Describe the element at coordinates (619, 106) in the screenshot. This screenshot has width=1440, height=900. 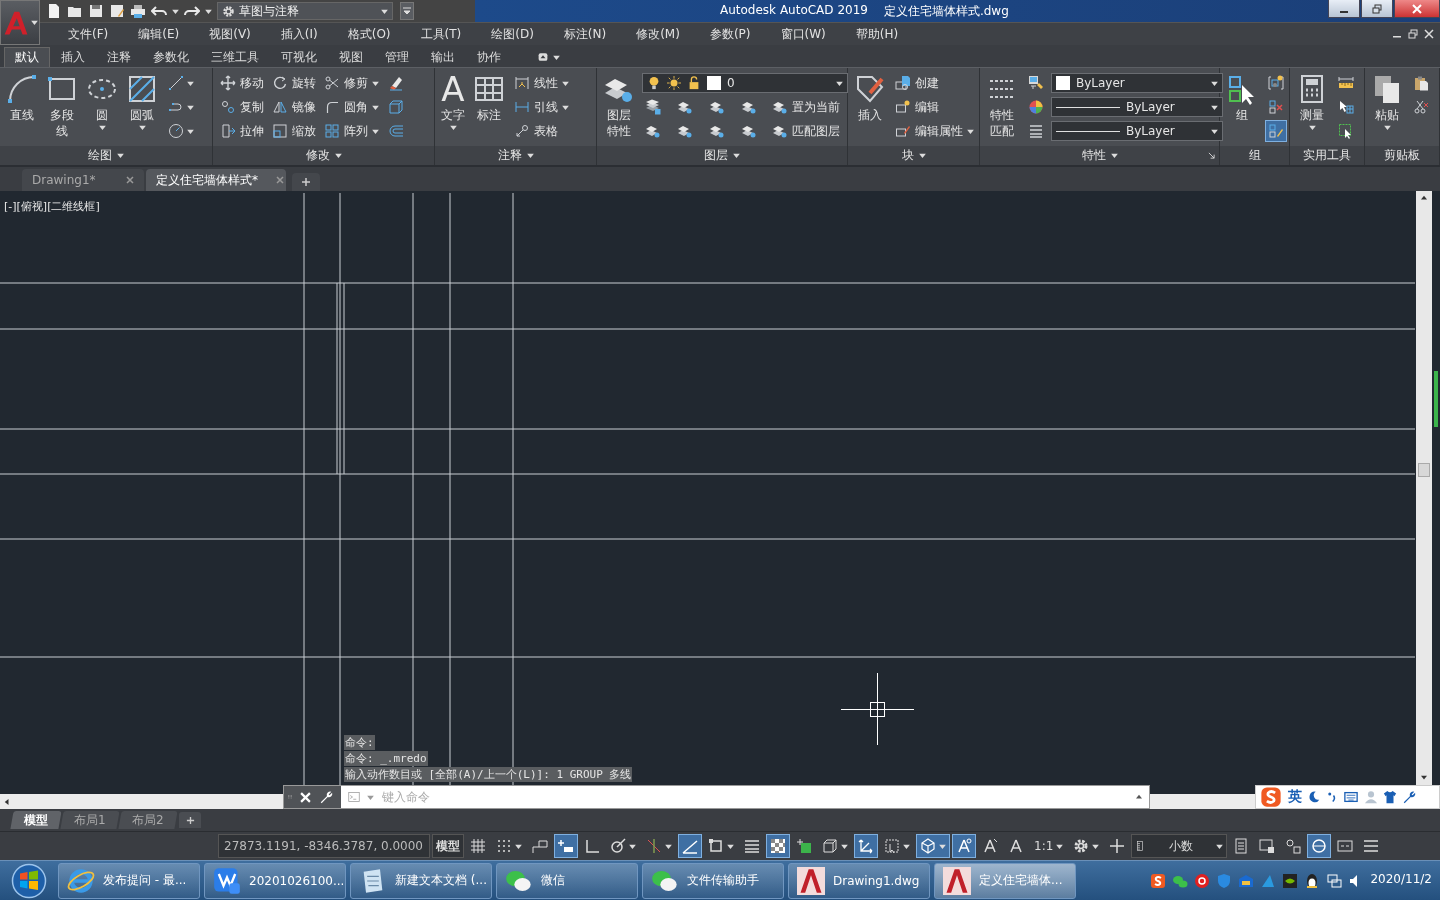
I see `tool-button: 图层特性` at that location.